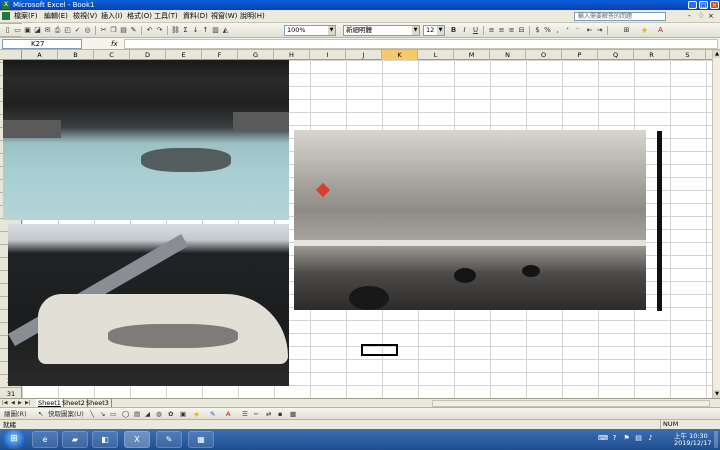  I want to click on column-header-m: M, so click(472, 55).